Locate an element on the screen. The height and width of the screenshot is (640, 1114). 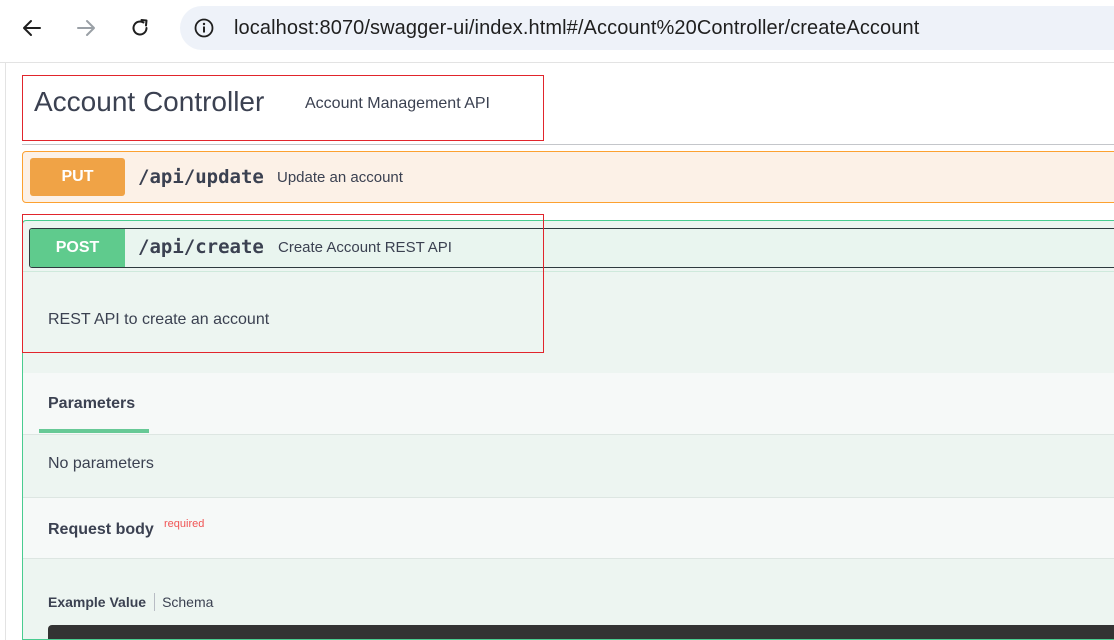
operation-summary: Update an account is located at coordinates (340, 177).